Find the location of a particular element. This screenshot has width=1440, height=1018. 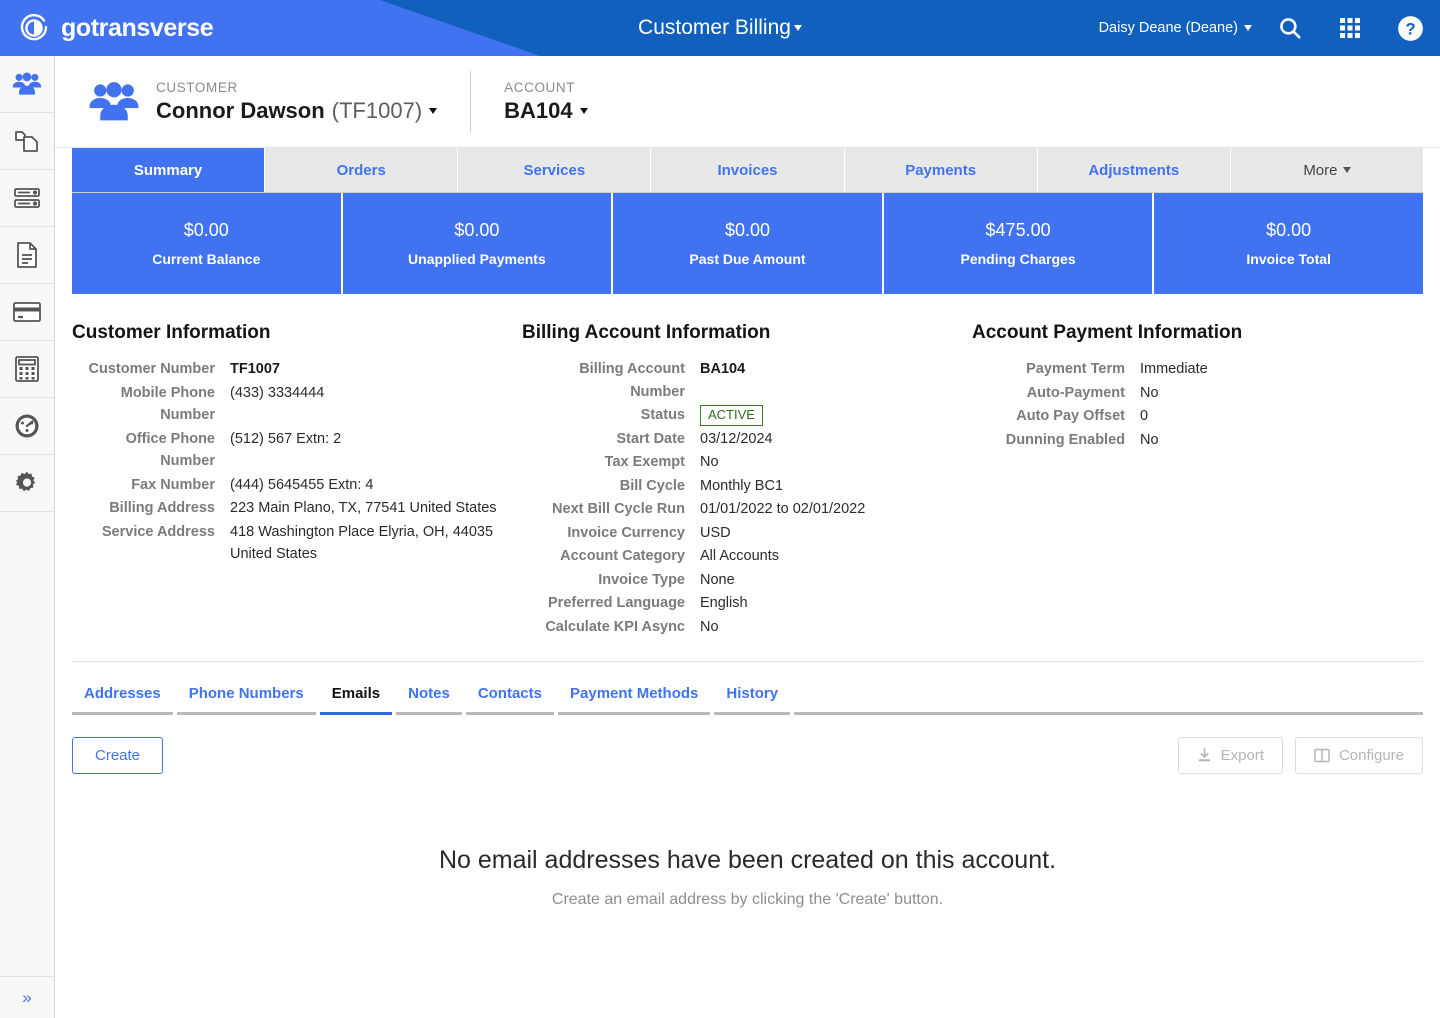

field-value: 223 Main Plano, TX, 77541 United States is located at coordinates (363, 508).